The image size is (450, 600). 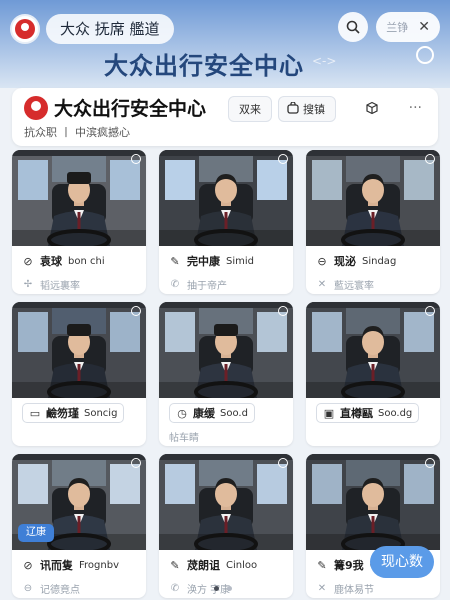 What do you see at coordinates (99, 565) in the screenshot?
I see `driver-alias: Frognbv` at bounding box center [99, 565].